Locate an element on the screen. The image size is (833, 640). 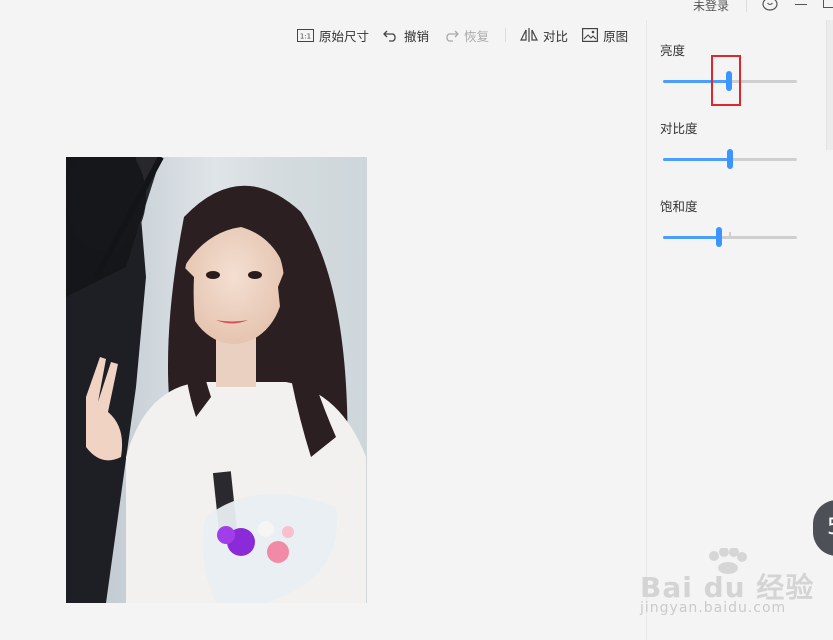
undo-icon is located at coordinates (389, 36).